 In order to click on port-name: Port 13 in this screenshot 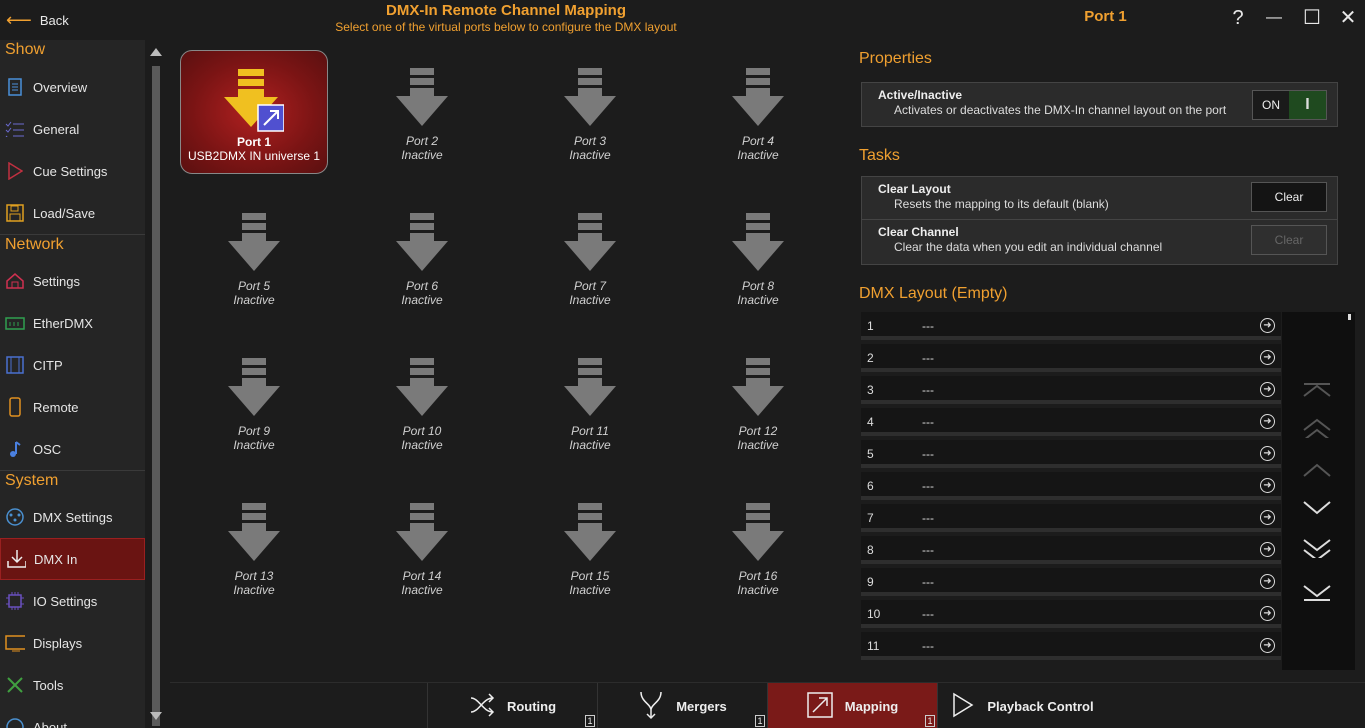, I will do `click(254, 576)`.